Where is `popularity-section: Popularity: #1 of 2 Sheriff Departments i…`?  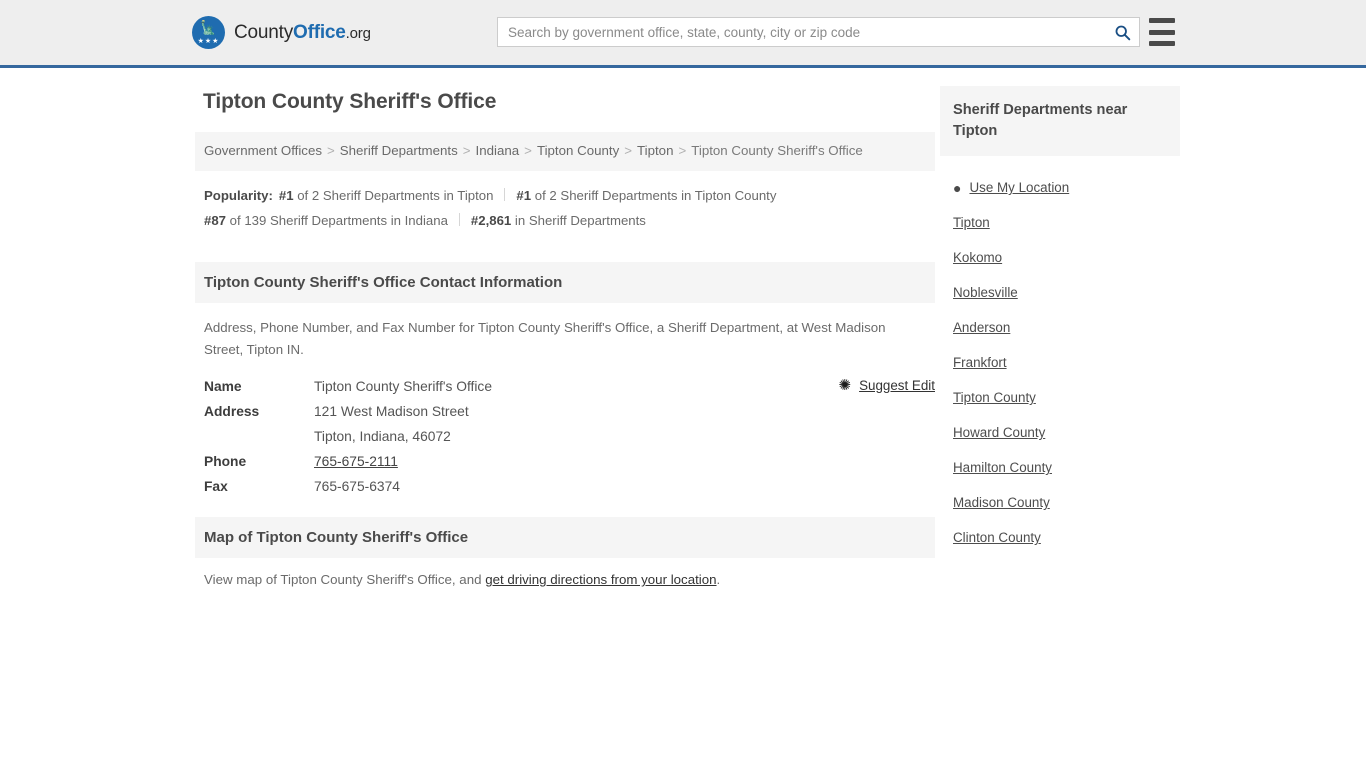
popularity-section: Popularity: #1 of 2 Sheriff Departments i… is located at coordinates (565, 207).